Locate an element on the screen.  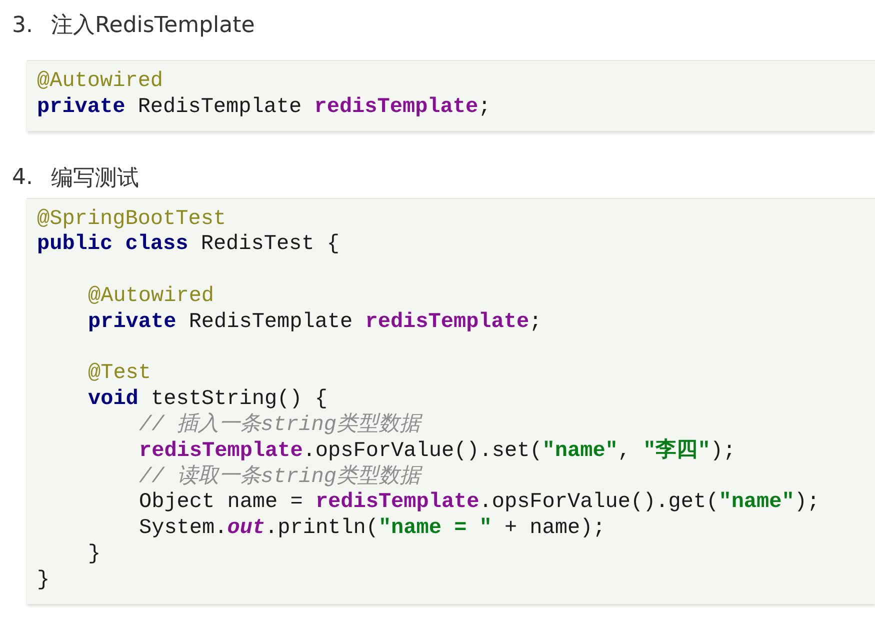
code-line: public class RedisTest { is located at coordinates (188, 245).